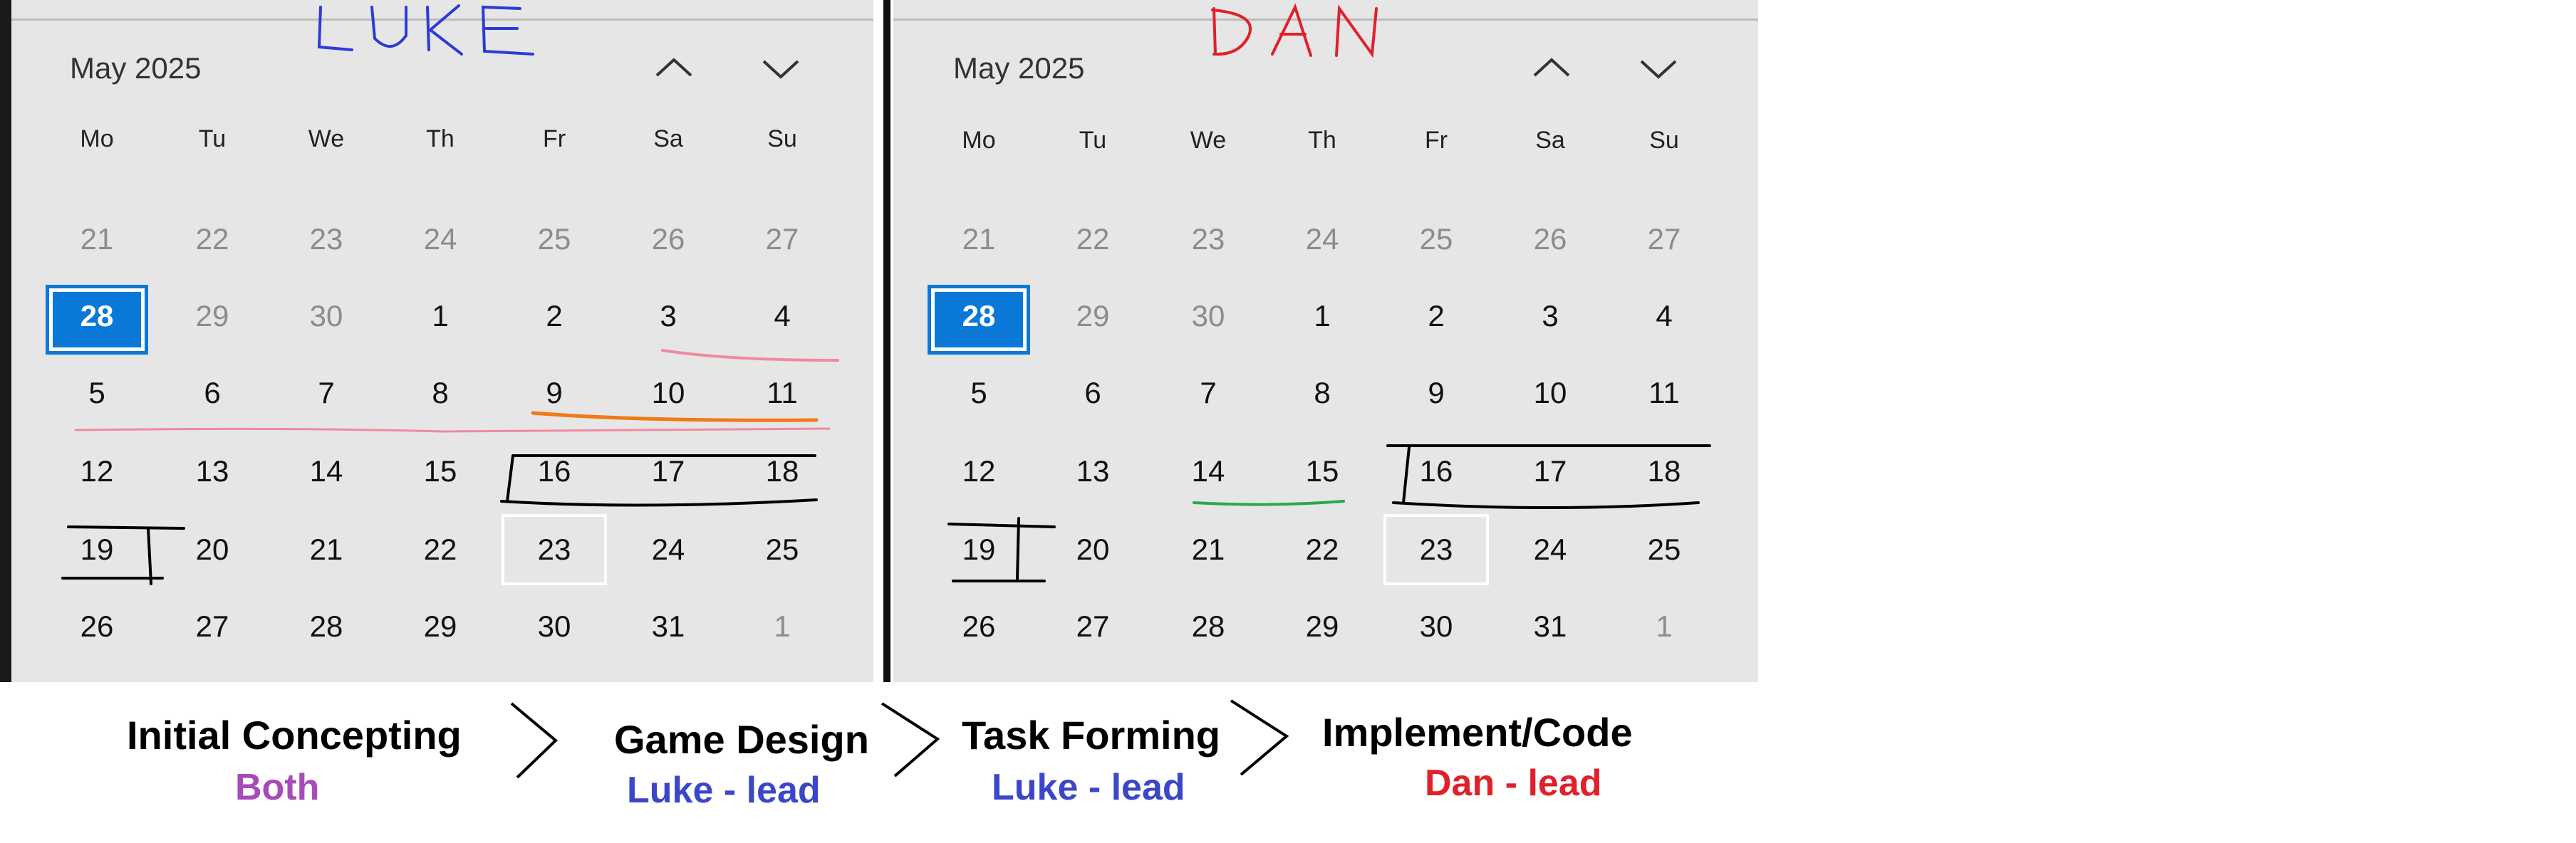 The height and width of the screenshot is (843, 2576). What do you see at coordinates (1294, 30) in the screenshot?
I see `handwritten-name-dan` at bounding box center [1294, 30].